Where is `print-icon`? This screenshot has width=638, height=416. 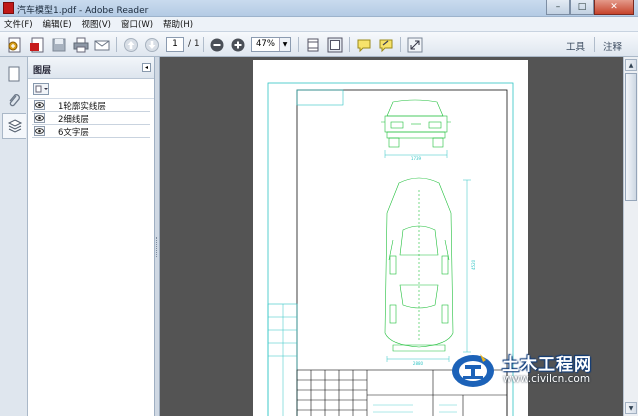 print-icon is located at coordinates (80, 44).